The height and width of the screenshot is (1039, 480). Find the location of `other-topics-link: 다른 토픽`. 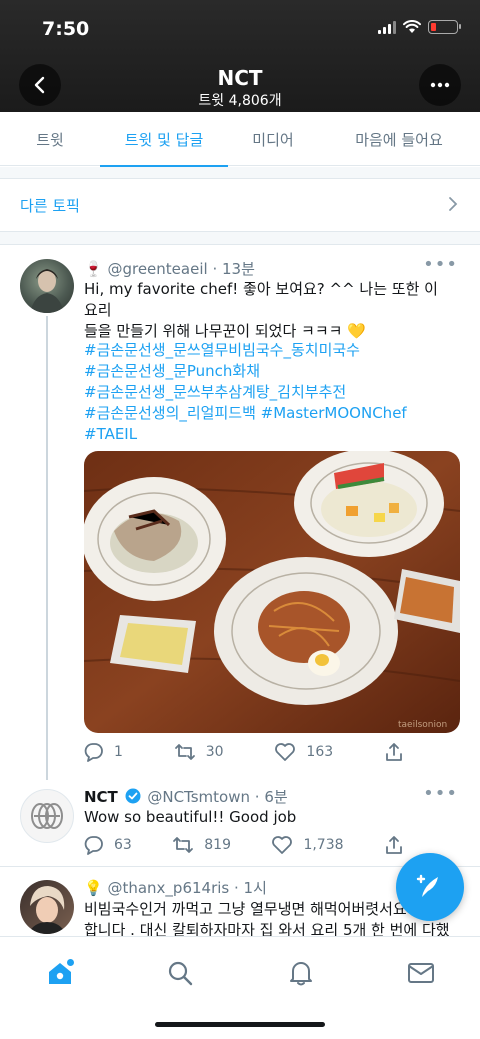

other-topics-link: 다른 토픽 is located at coordinates (240, 205).